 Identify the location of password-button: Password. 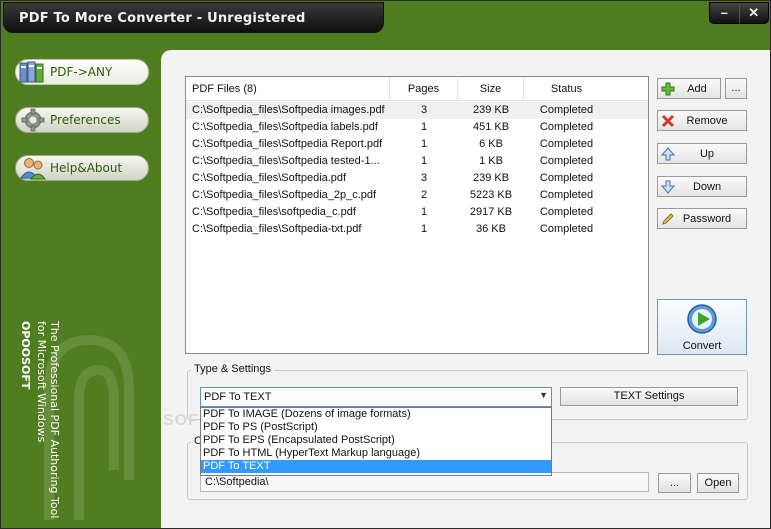
(702, 218).